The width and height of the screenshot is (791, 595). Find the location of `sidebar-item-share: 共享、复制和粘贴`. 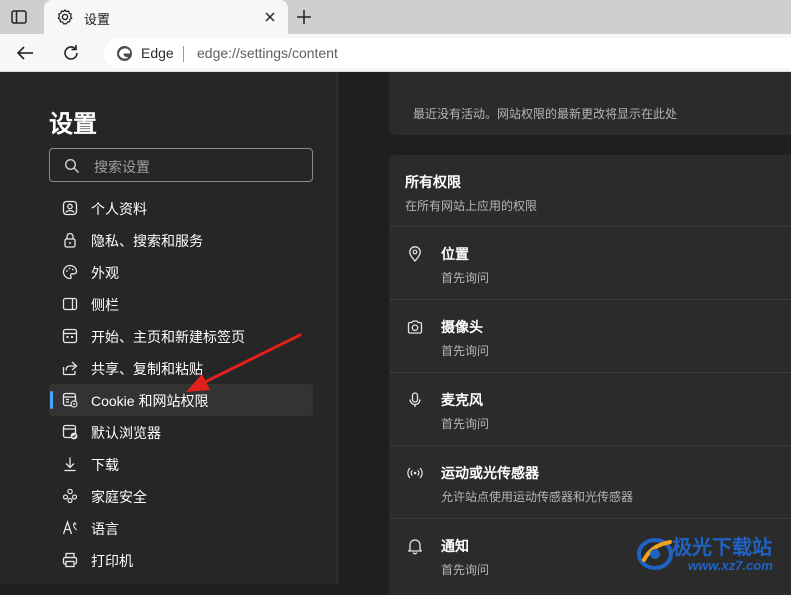

sidebar-item-share: 共享、复制和粘贴 is located at coordinates (181, 368).